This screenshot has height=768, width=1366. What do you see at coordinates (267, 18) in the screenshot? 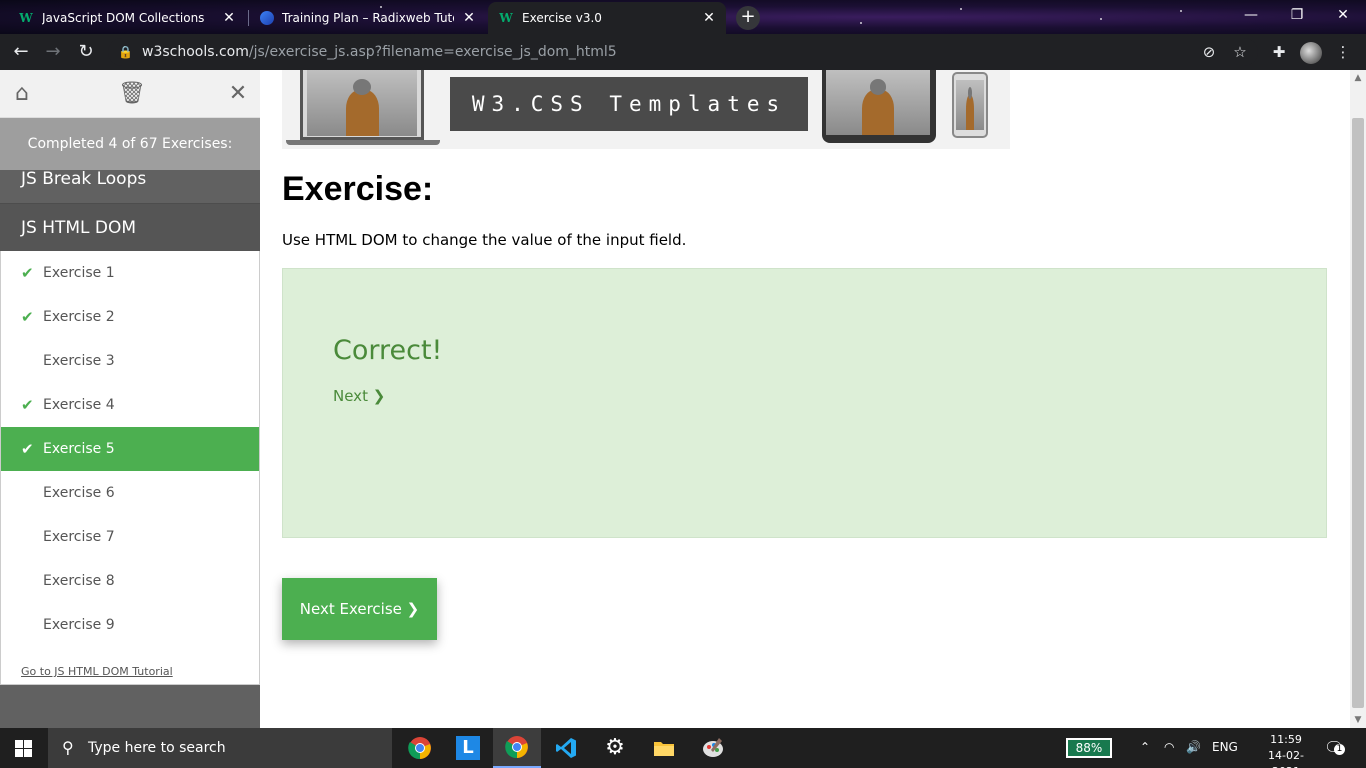
I see `radixweb-icon` at bounding box center [267, 18].